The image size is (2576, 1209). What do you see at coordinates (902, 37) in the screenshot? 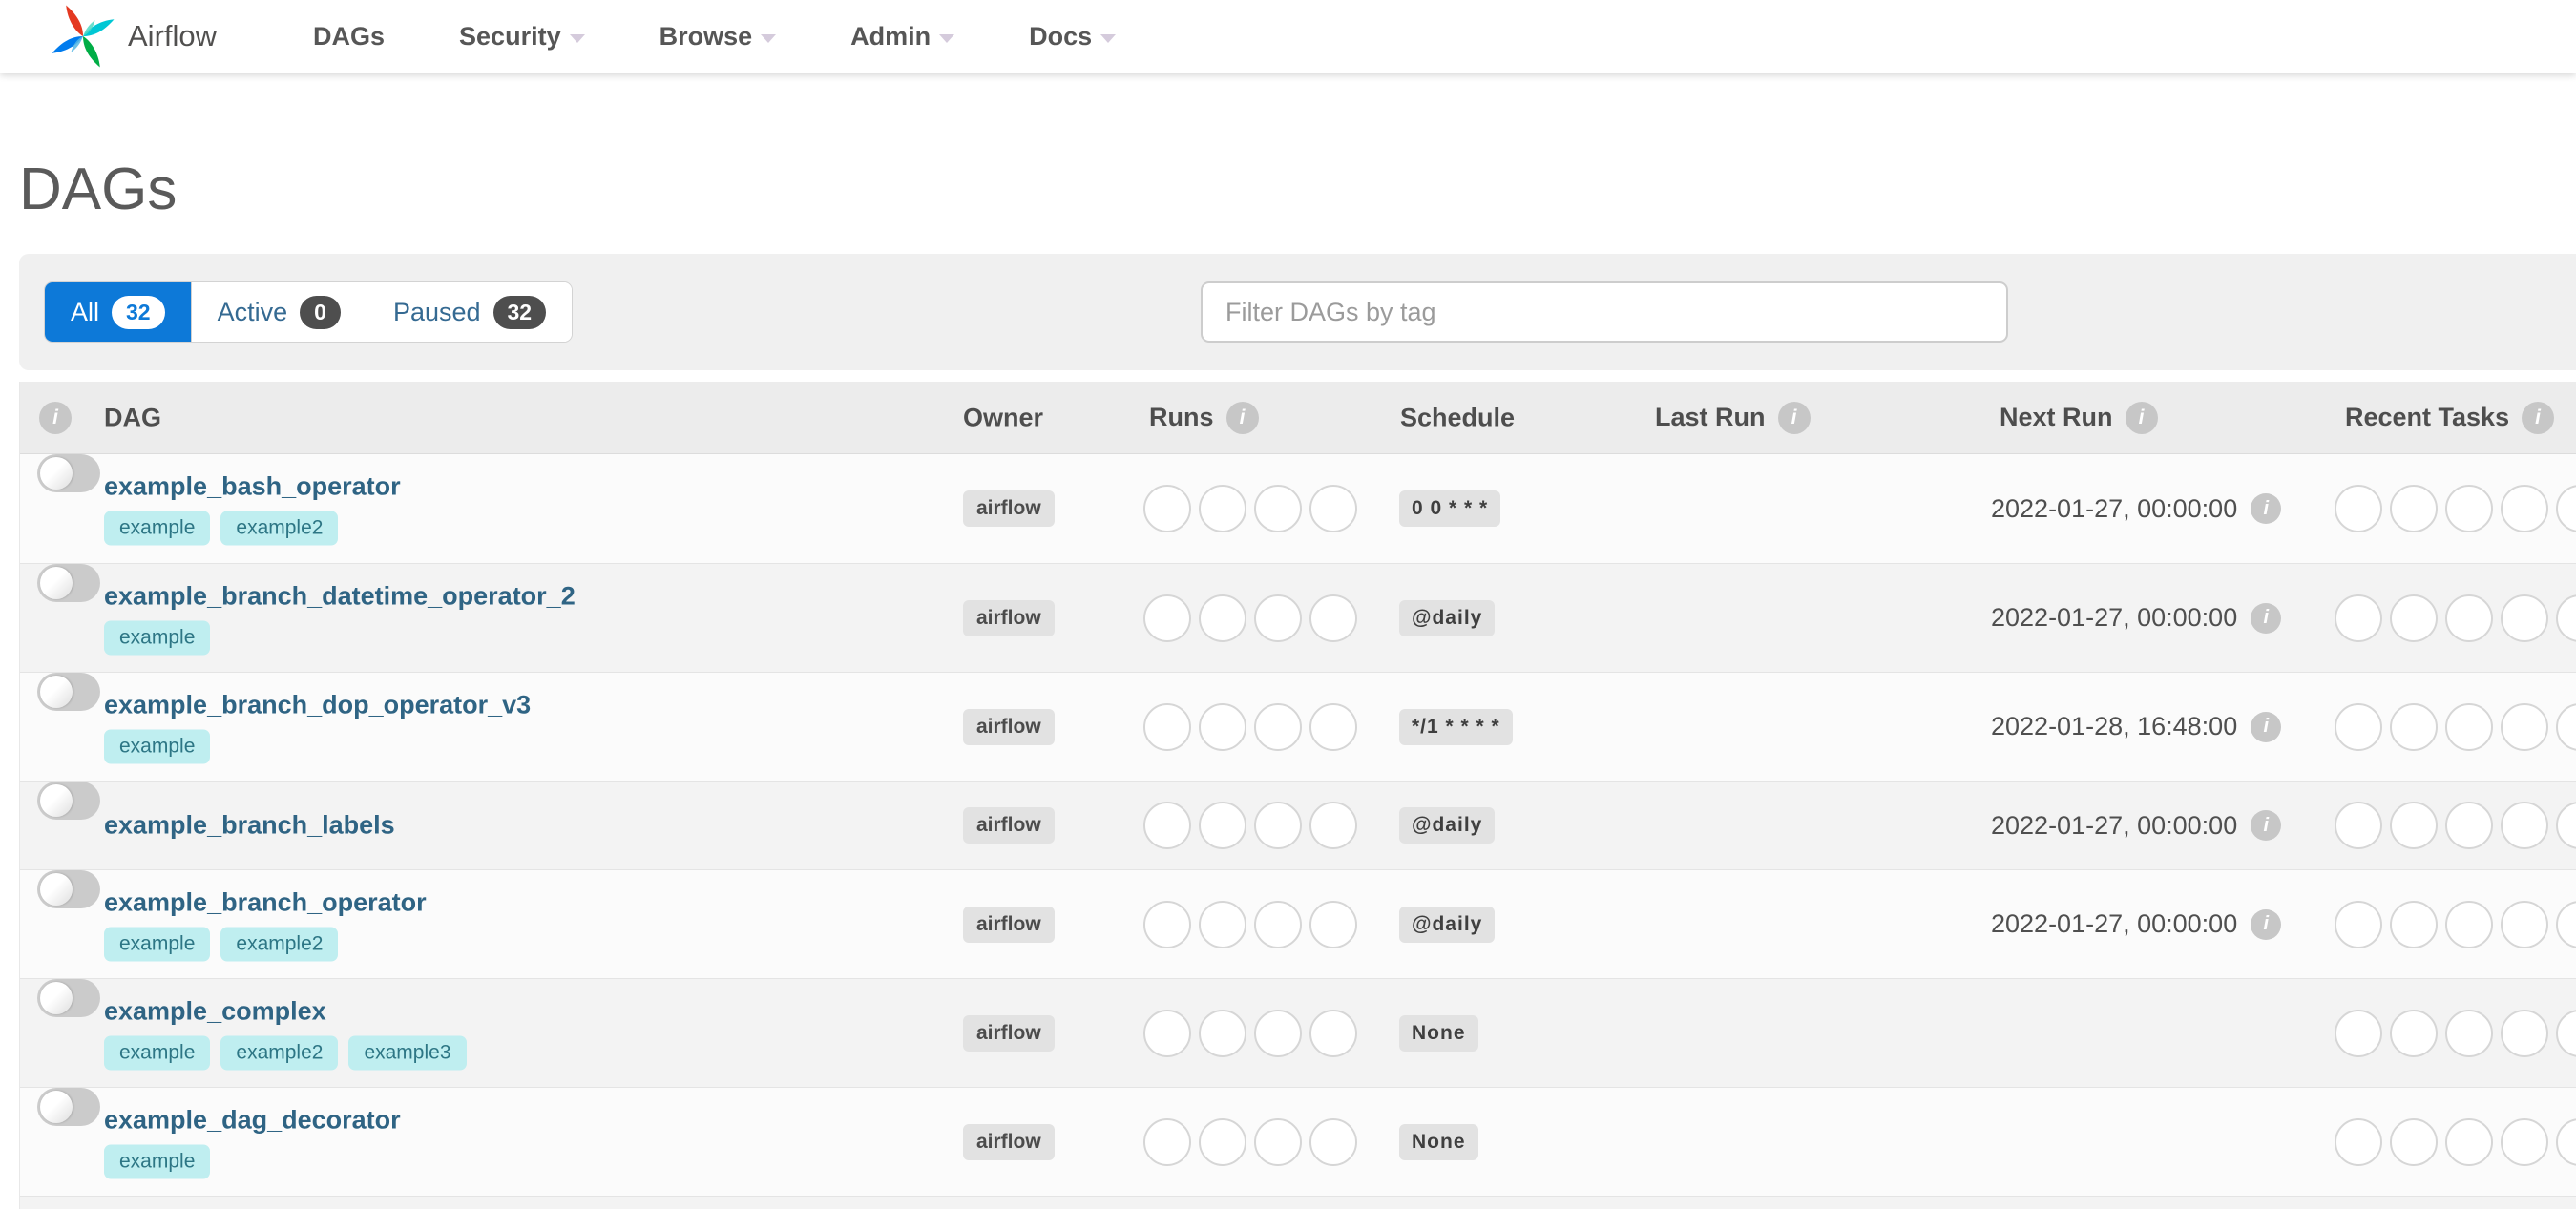
I see `nav-item-admin: Admin` at bounding box center [902, 37].